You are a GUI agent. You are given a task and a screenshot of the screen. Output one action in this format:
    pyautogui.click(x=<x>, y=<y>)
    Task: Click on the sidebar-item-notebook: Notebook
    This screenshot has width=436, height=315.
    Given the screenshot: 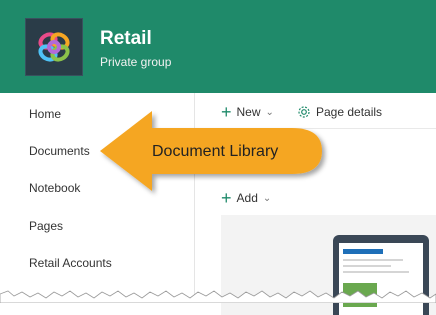 What is the action you would take?
    pyautogui.click(x=54, y=188)
    